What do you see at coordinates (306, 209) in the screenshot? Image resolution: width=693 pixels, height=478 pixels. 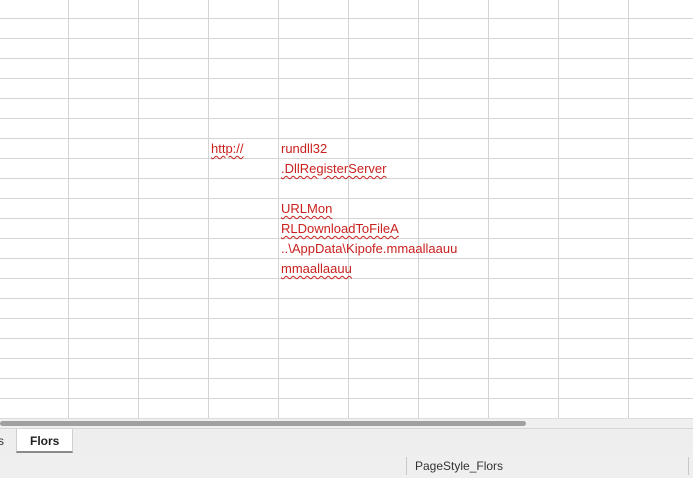 I see `cell-urlmon: URLMon` at bounding box center [306, 209].